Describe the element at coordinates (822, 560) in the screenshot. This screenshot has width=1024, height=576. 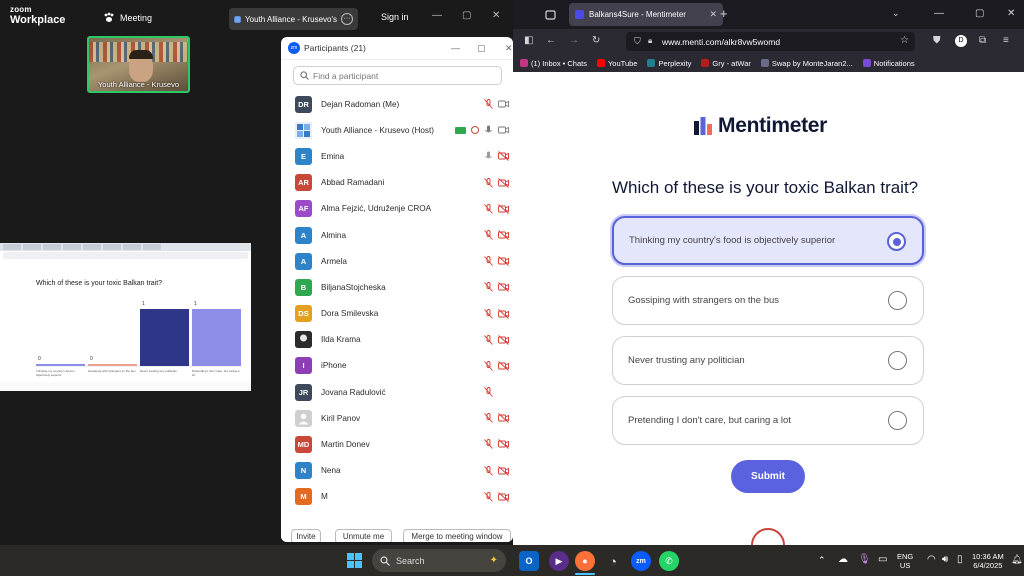
I see `chevron-up-icon: ⌃` at that location.